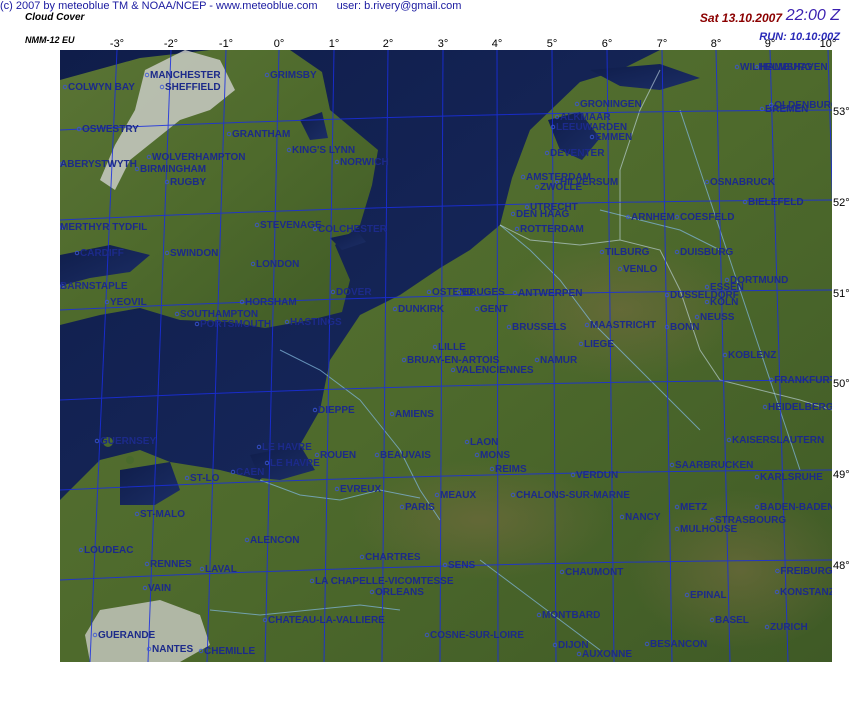 This screenshot has height=713, width=850. Describe the element at coordinates (323, 150) in the screenshot. I see `city-label: KING'S LYNN` at that location.